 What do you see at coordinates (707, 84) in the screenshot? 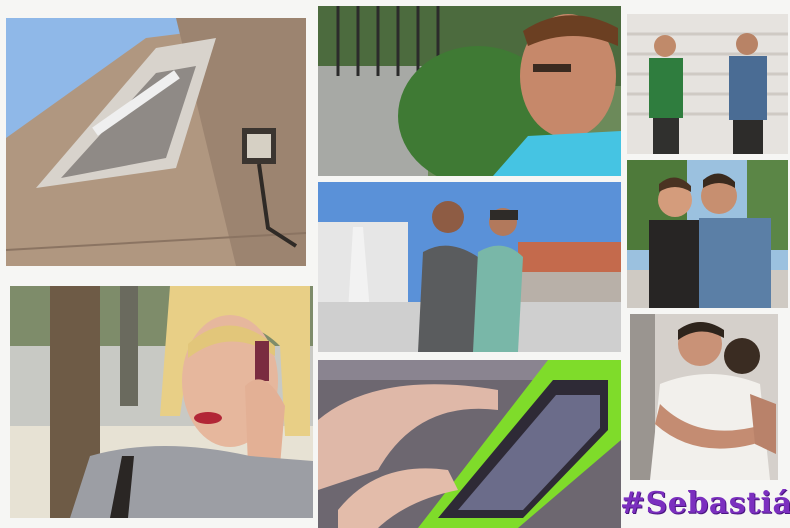
I see `photo-two-men-steps` at bounding box center [707, 84].